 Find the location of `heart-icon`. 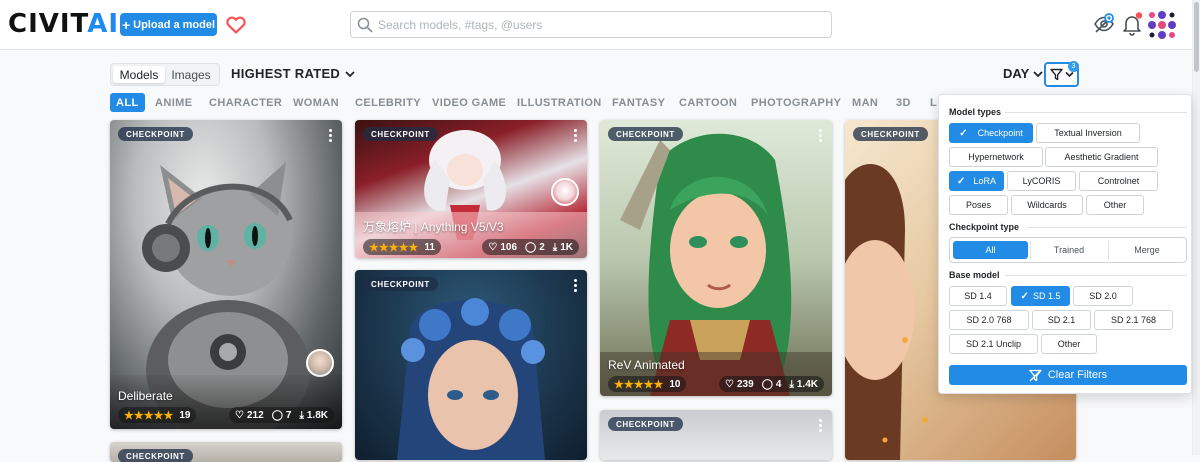

heart-icon is located at coordinates (236, 24).